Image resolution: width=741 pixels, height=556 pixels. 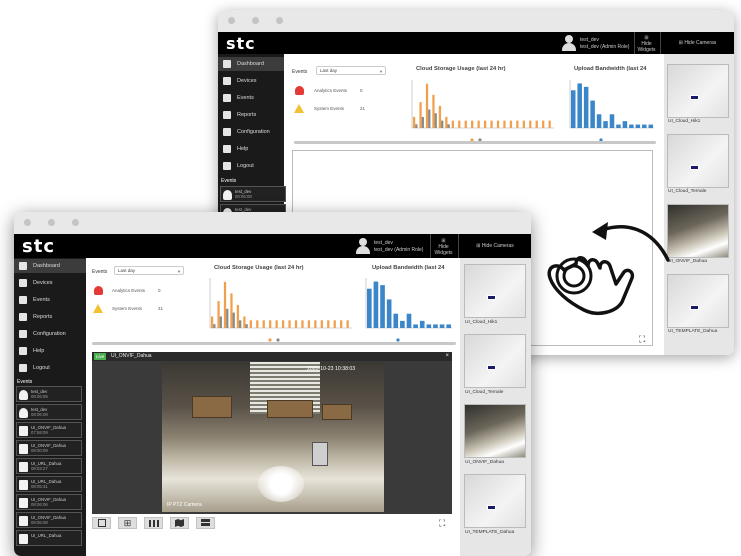 What do you see at coordinates (495, 435) in the screenshot?
I see `camera-thumbnail: UI_ONVIF_Dahua` at bounding box center [495, 435].